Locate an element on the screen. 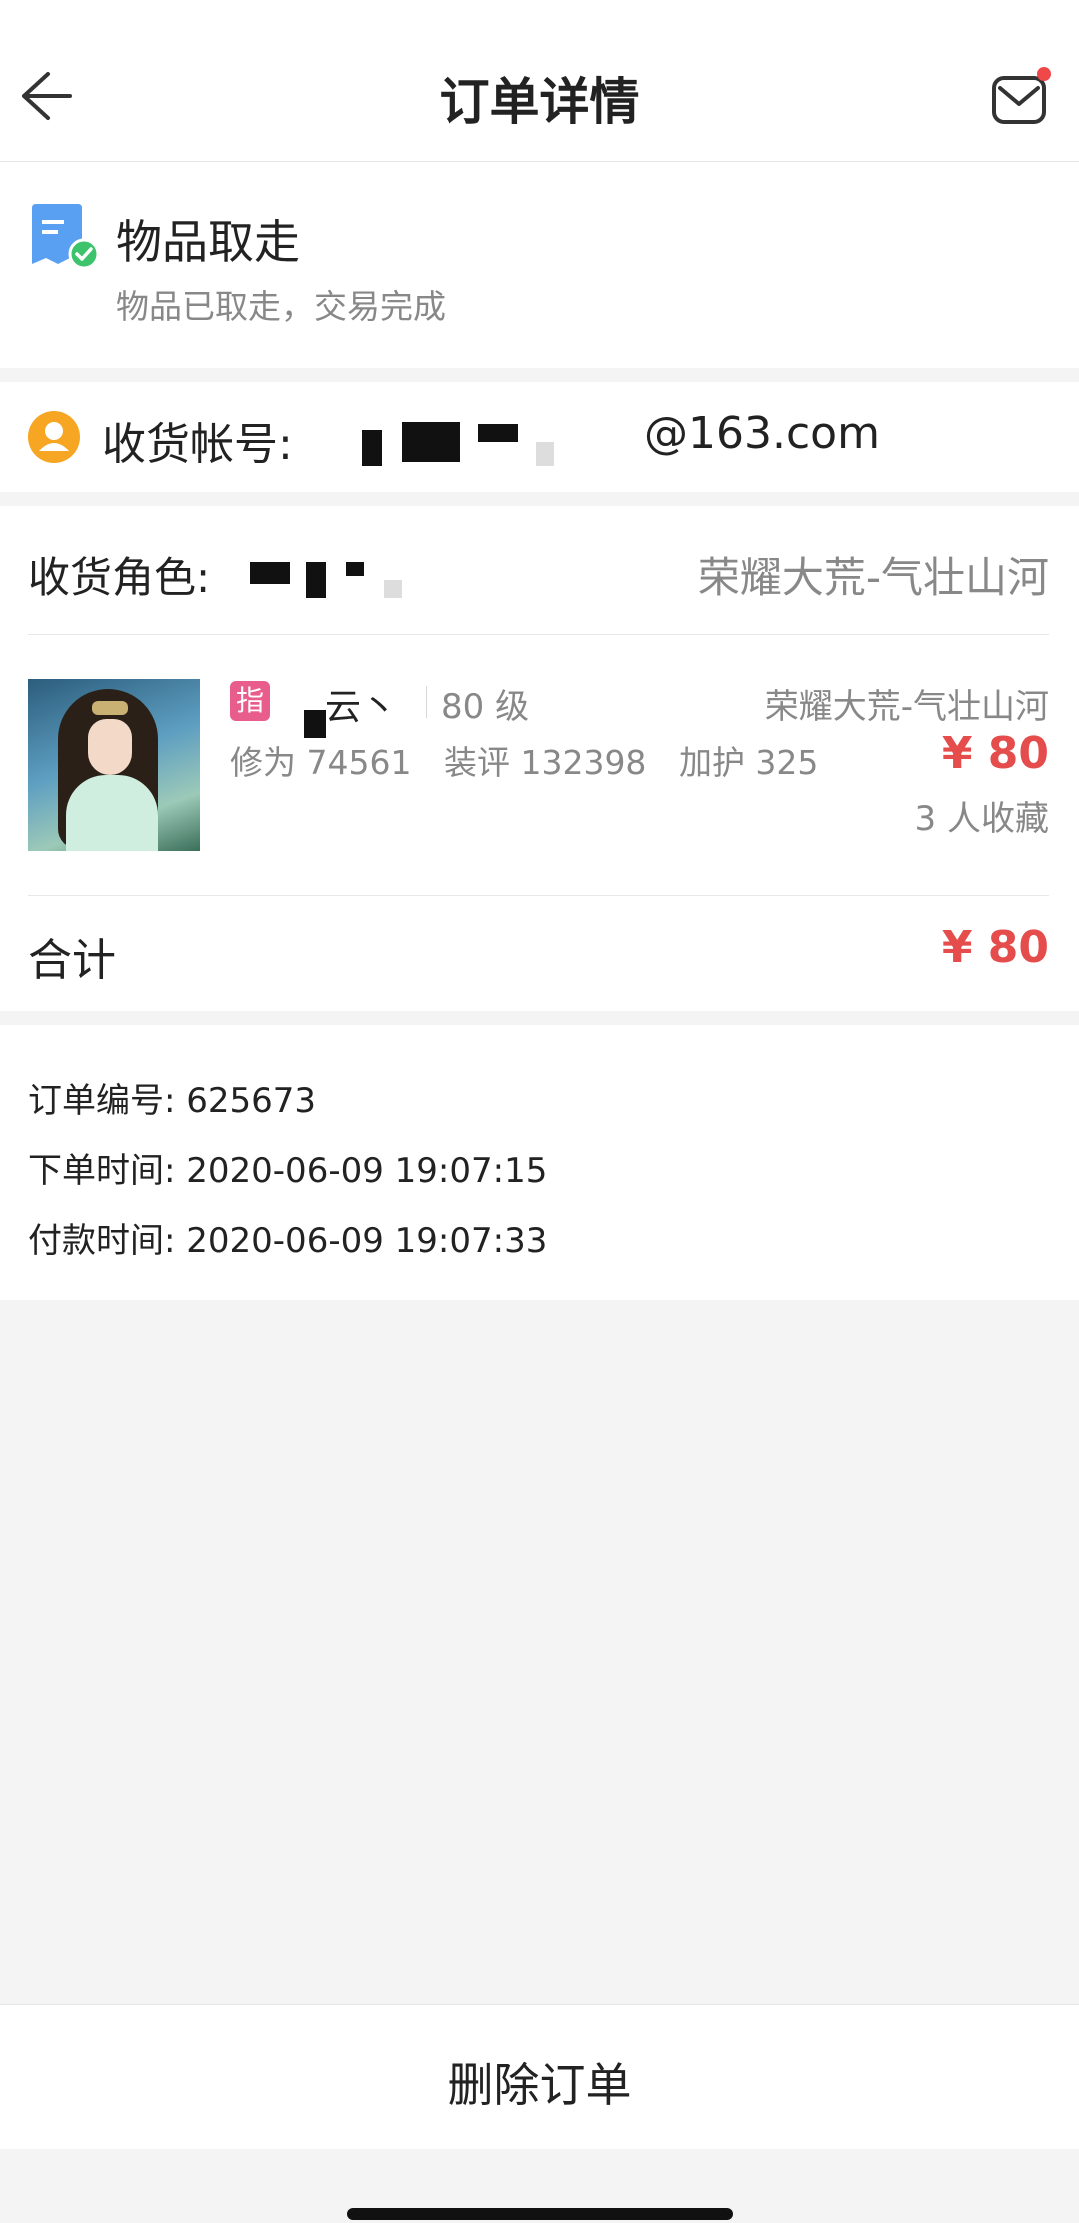 The height and width of the screenshot is (2223, 1079). order-time: 下单时间: 2020-06-09 19:07:15 is located at coordinates (288, 1171).